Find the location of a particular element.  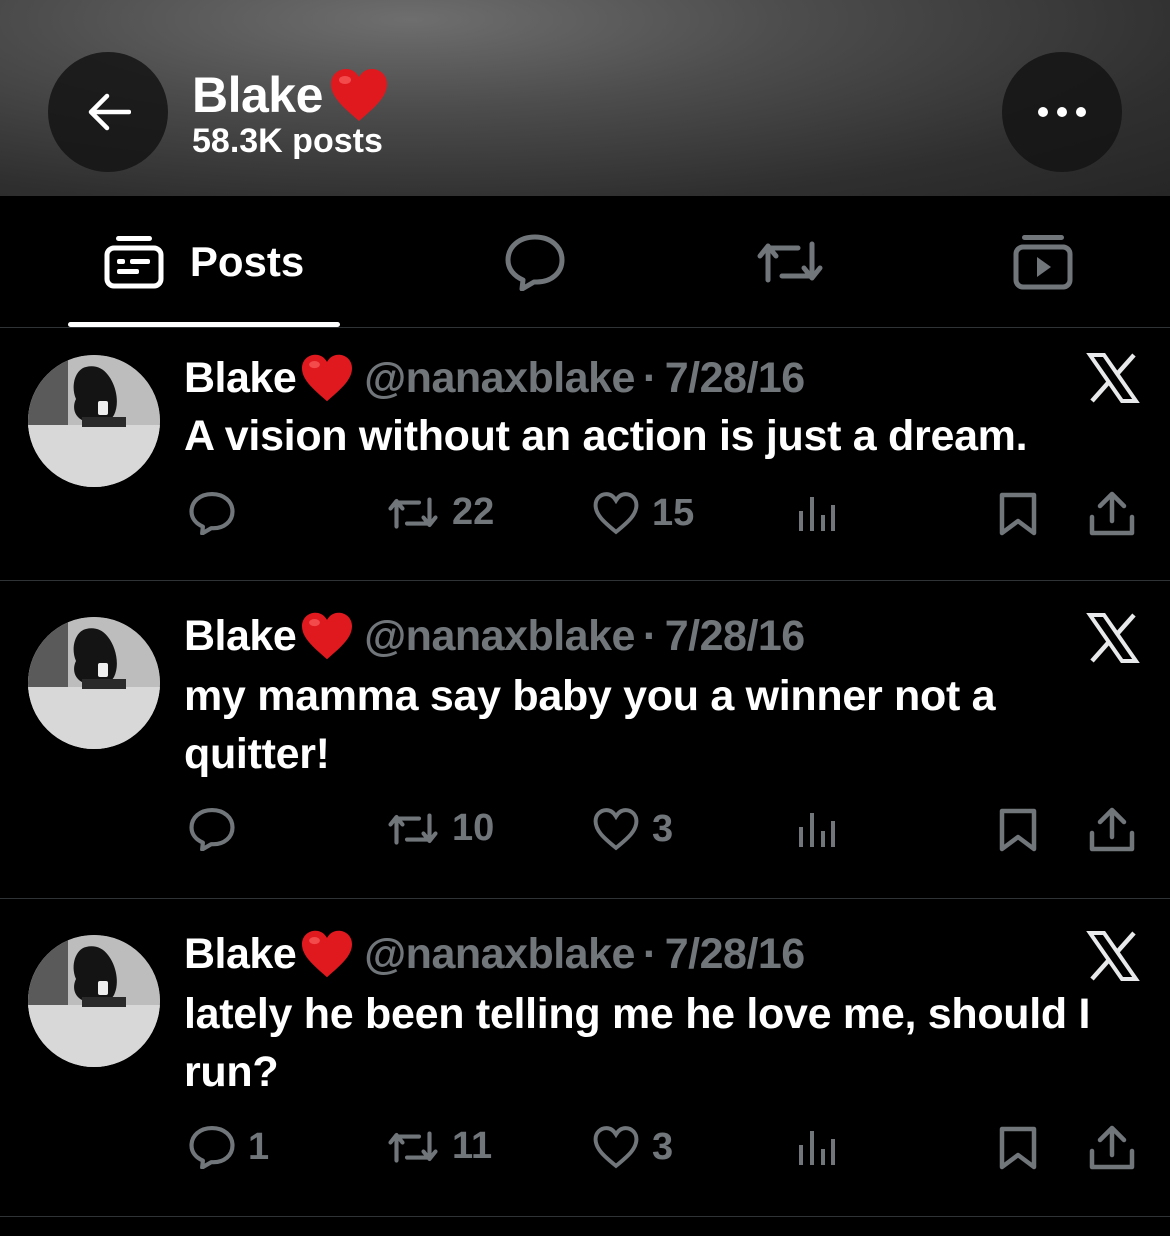

reply-button: 1 is located at coordinates (228, 1147).